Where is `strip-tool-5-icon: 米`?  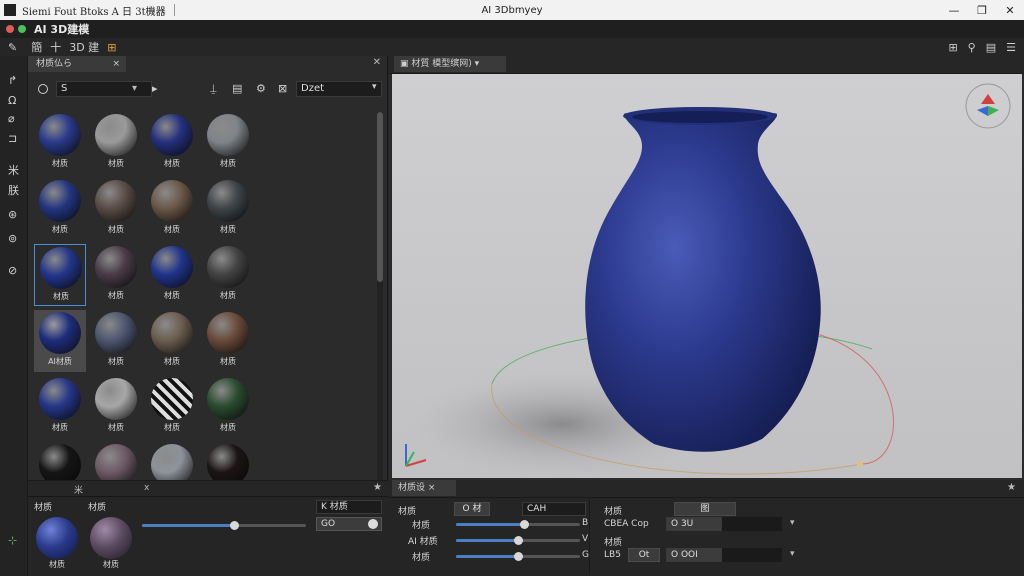 strip-tool-5-icon: 米 is located at coordinates (13, 170).